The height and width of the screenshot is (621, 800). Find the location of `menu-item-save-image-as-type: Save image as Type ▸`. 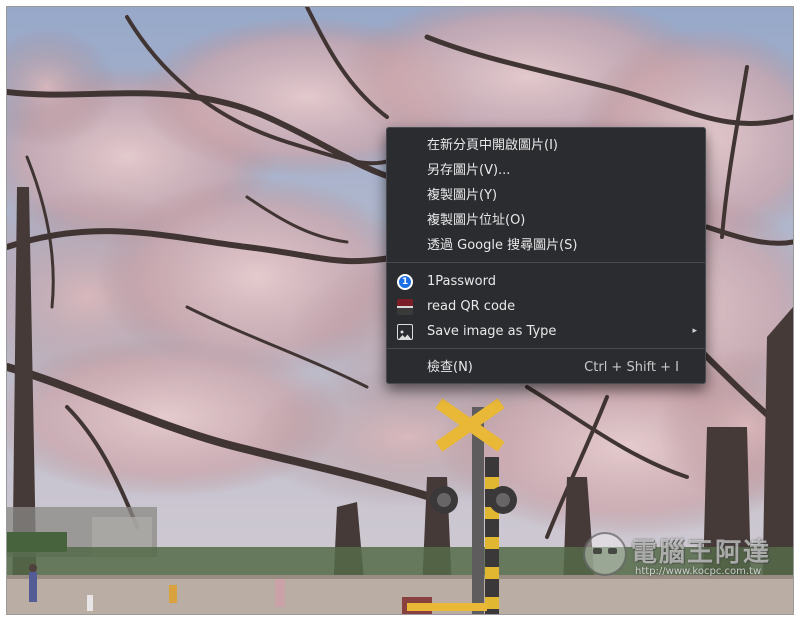

menu-item-save-image-as-type: Save image as Type ▸ is located at coordinates (546, 331).